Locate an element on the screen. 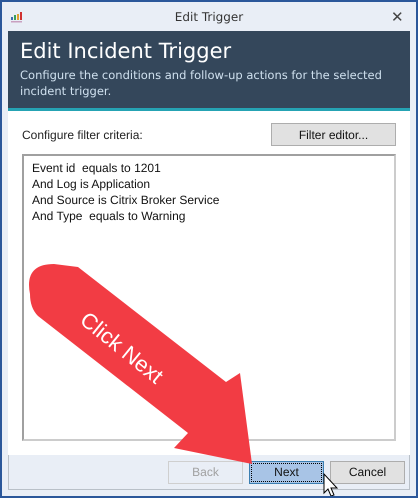 This screenshot has height=498, width=418. header-subtitle: Configure the conditions and follow-up actions for the selected incident trigger. is located at coordinates (201, 83).